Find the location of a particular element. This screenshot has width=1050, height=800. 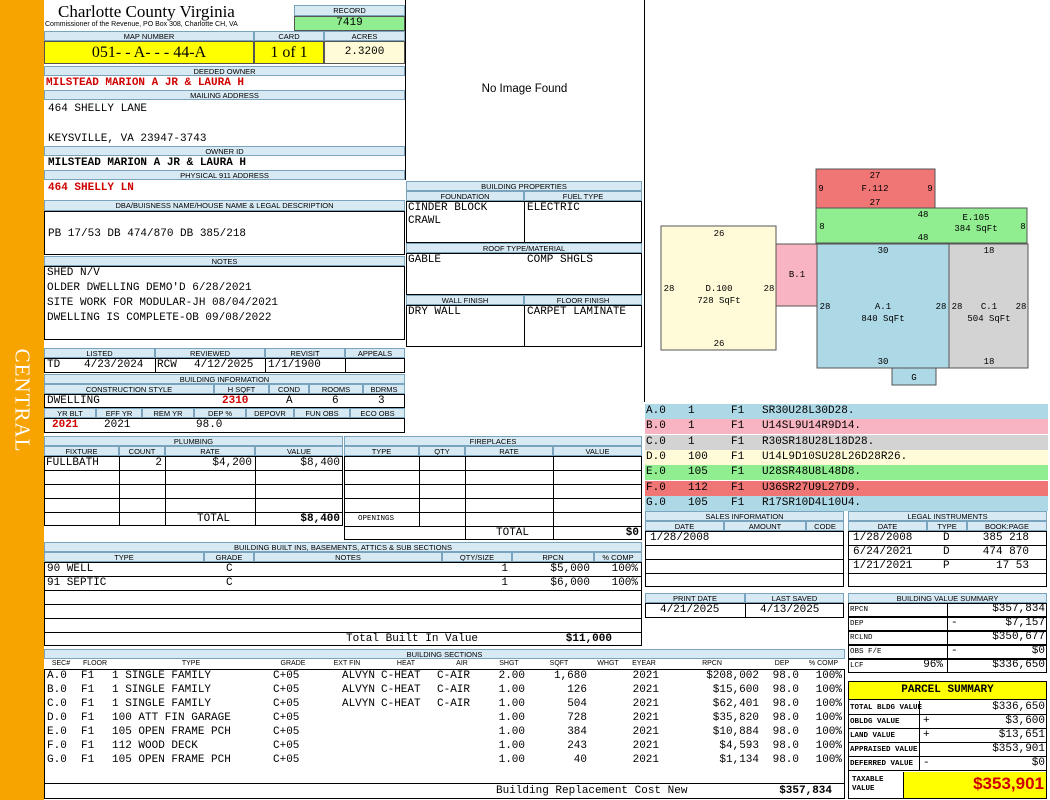

vector-path: SR30U28L30D28. is located at coordinates (808, 411).